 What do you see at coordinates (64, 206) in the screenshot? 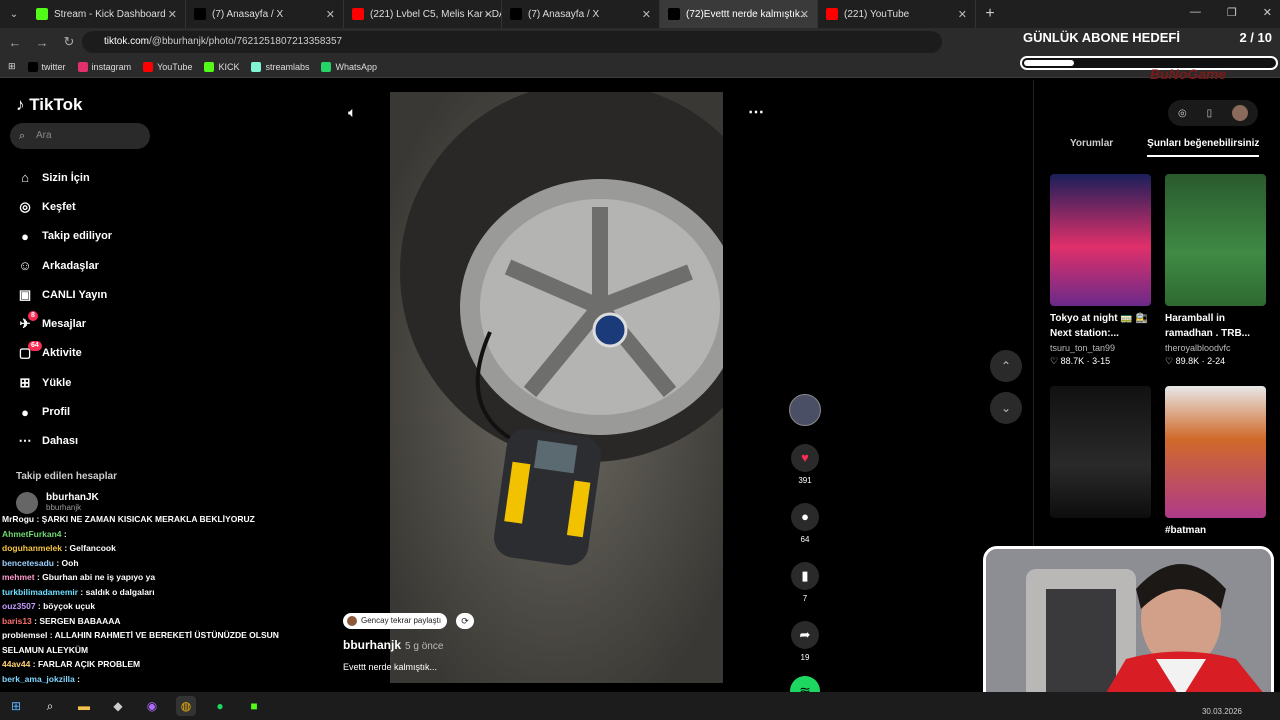
I see `sidebar-item: ◎ Keşfet` at bounding box center [64, 206].